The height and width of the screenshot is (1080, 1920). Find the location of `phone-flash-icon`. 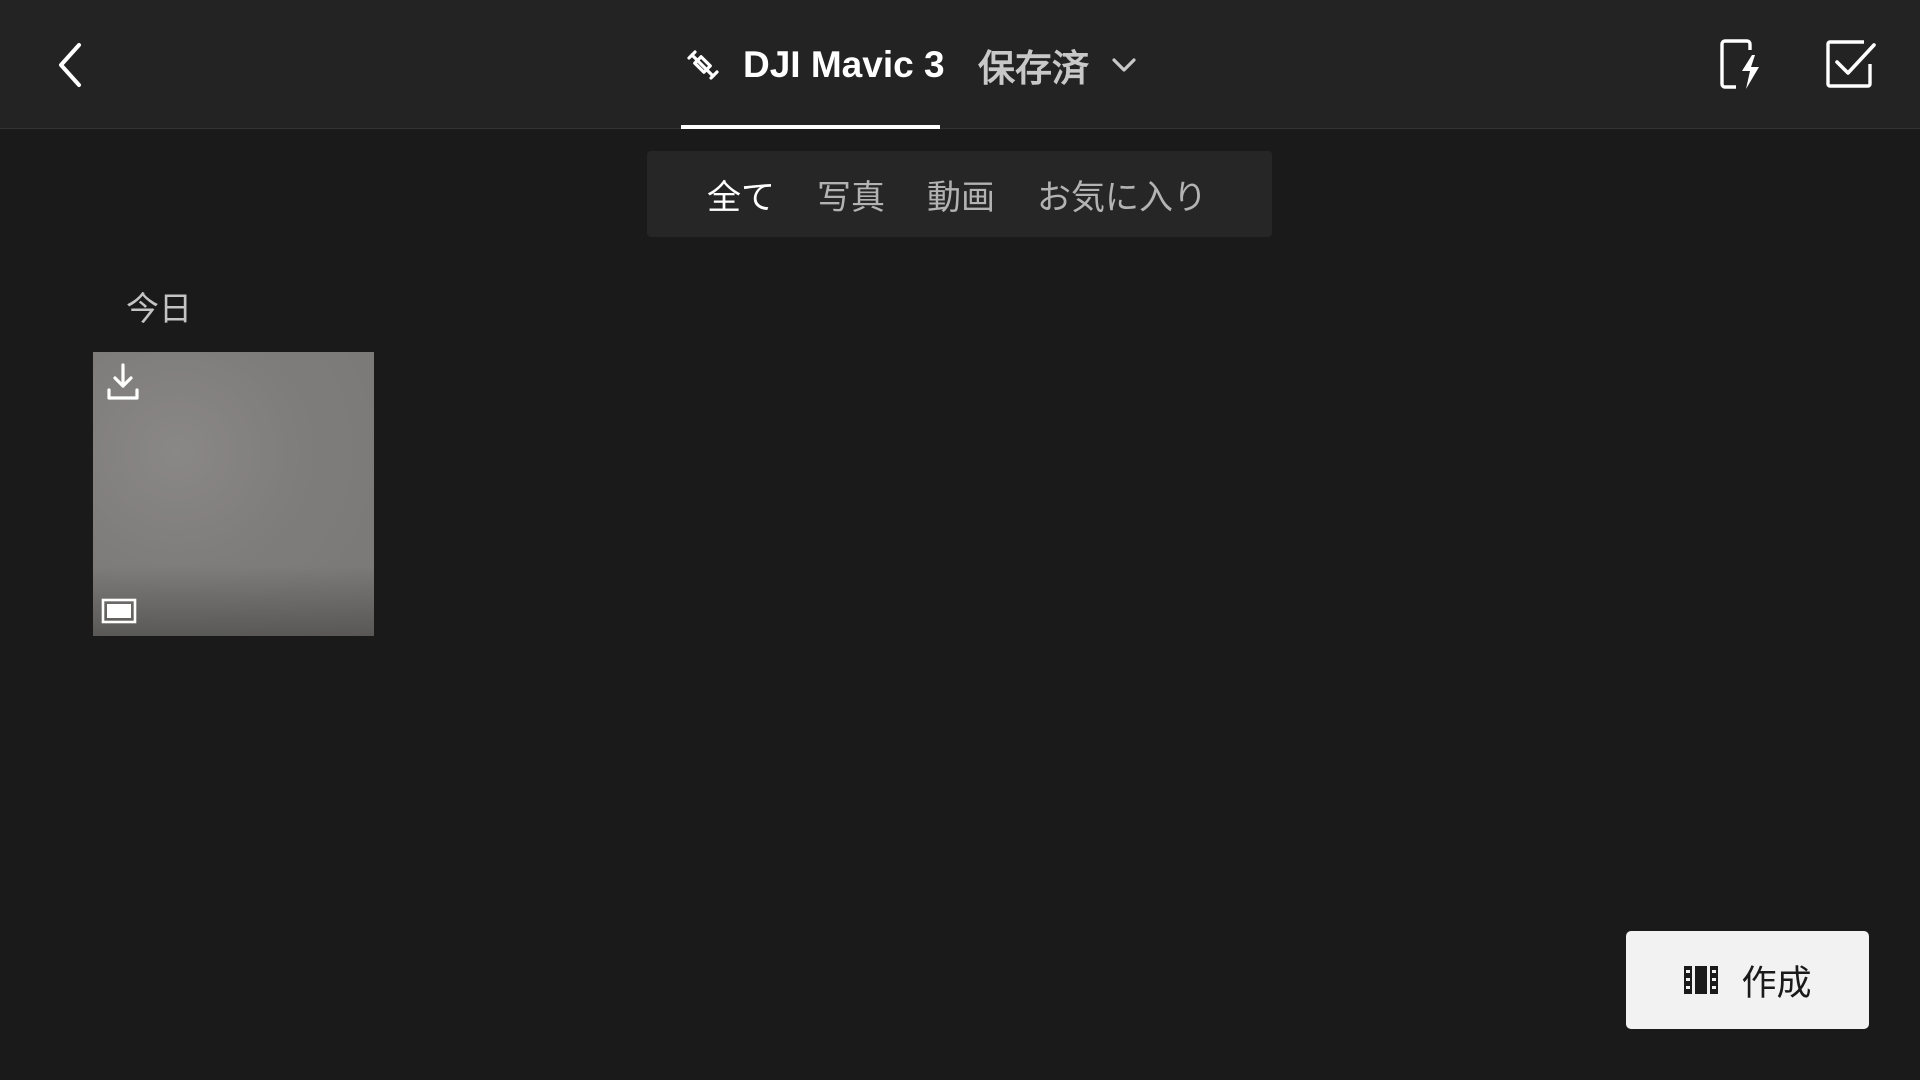

phone-flash-icon is located at coordinates (1739, 64).